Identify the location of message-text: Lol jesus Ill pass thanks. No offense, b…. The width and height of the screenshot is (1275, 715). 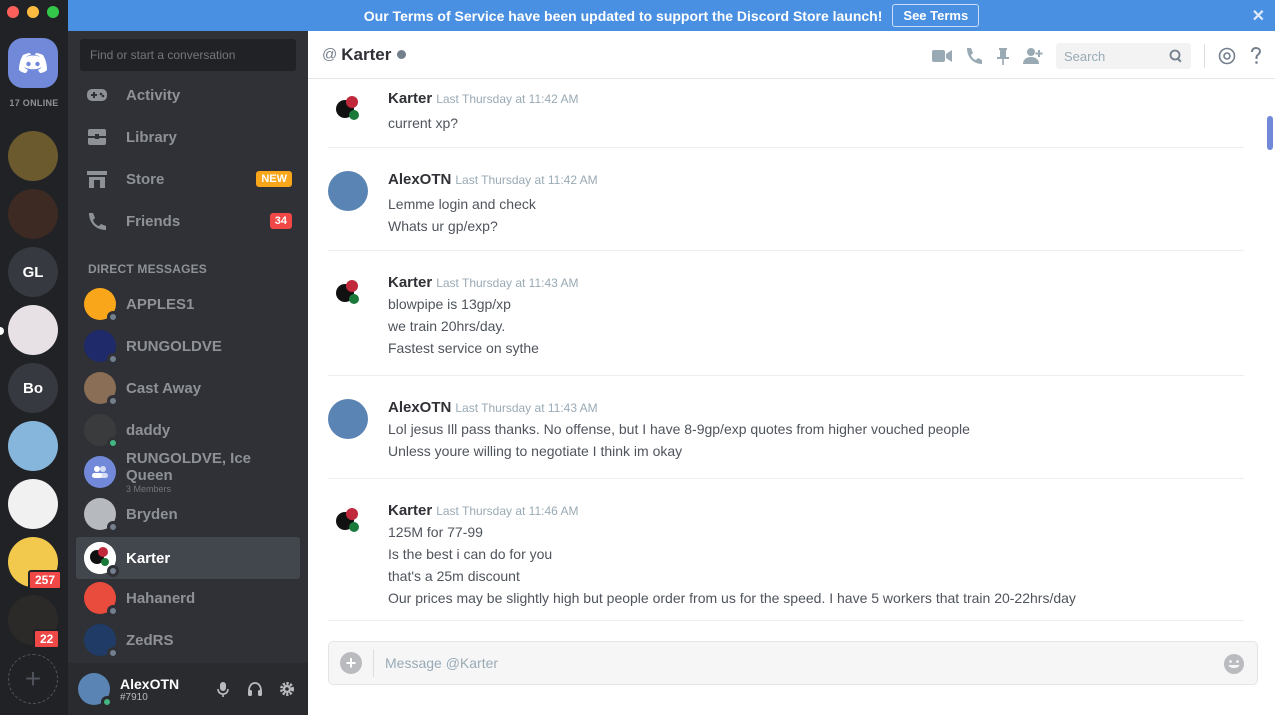
(679, 429).